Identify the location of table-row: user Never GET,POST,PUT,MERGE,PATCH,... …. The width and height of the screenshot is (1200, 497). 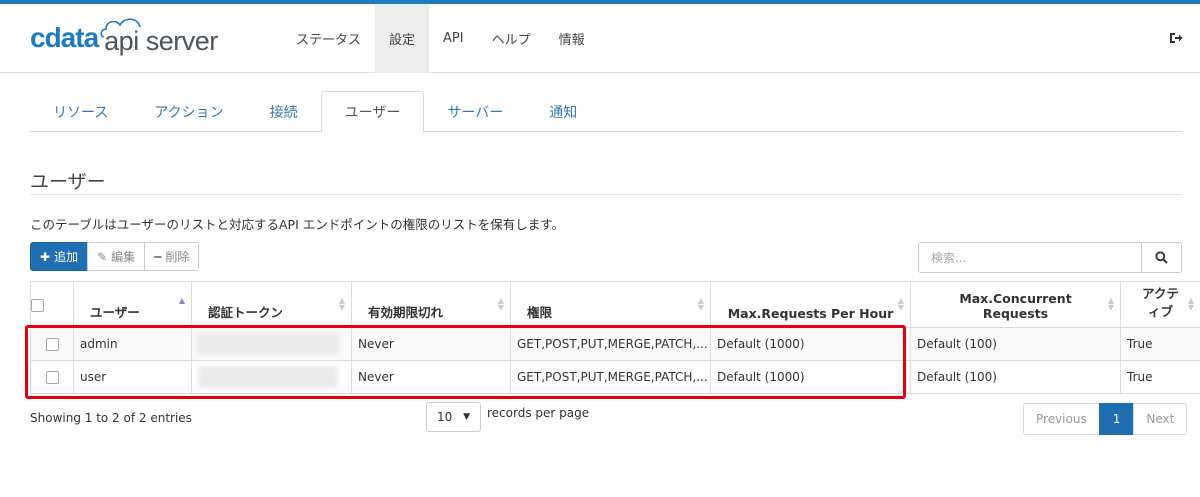
(615, 377).